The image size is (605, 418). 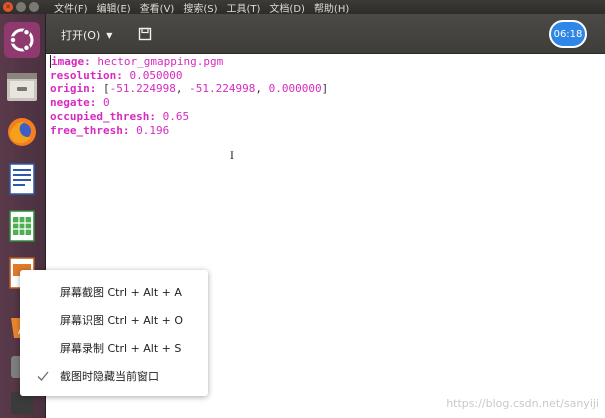 I want to click on file-cabinet-icon, so click(x=22, y=87).